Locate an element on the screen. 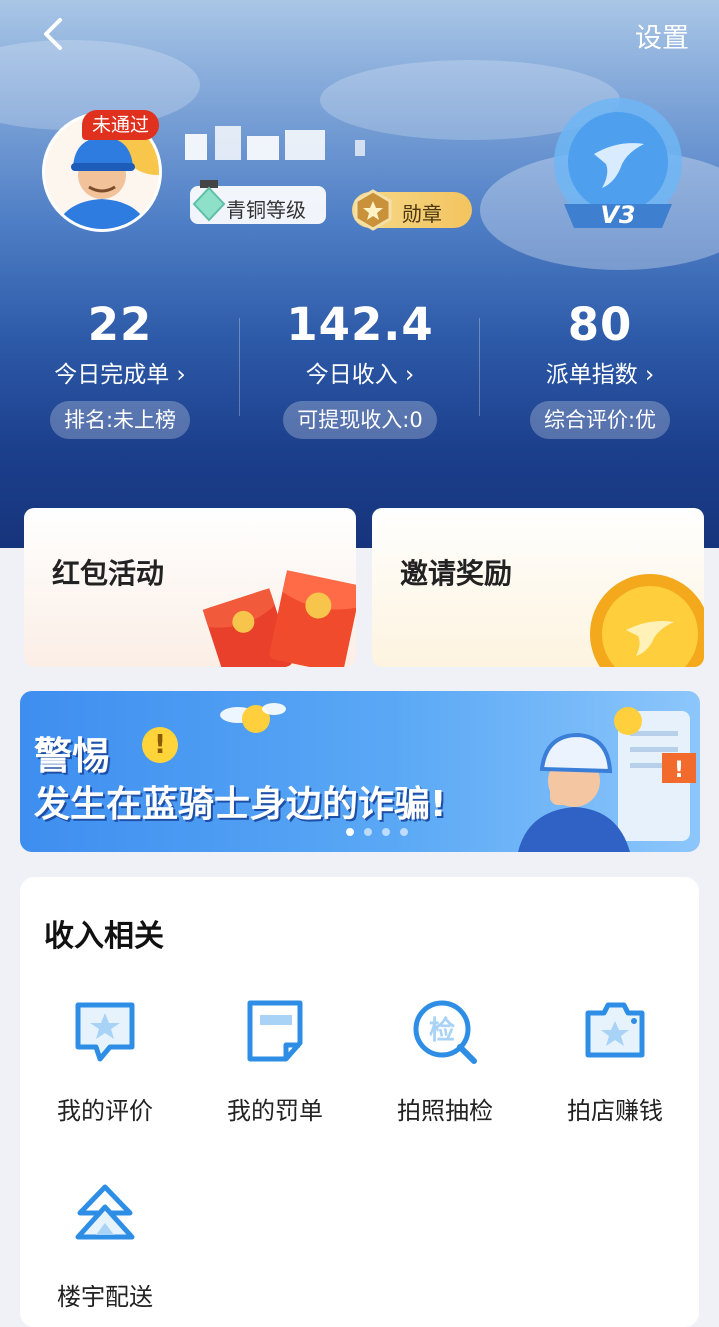 This screenshot has height=1327, width=719. check-icon-text: 检 is located at coordinates (442, 1030).